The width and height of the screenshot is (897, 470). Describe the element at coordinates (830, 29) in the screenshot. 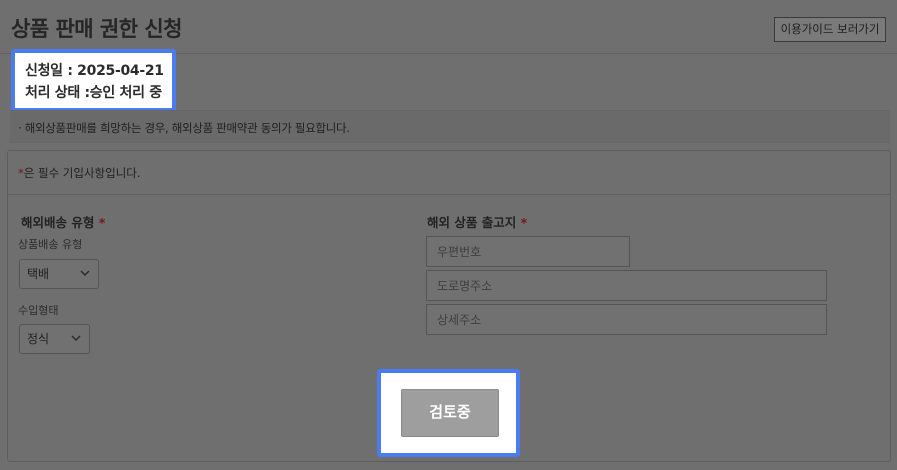

I see `usage-guide-button: 이용가이드 보러가기` at that location.